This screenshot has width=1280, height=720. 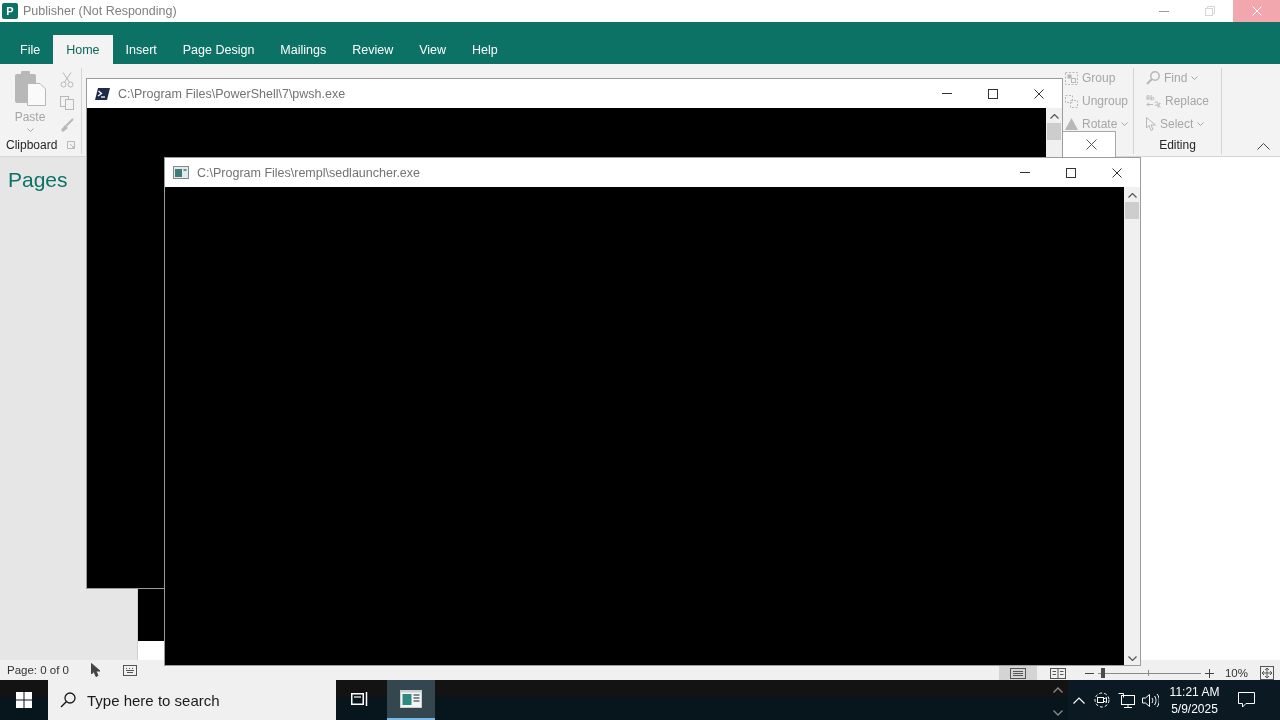 I want to click on keyboard-icon, so click(x=130, y=670).